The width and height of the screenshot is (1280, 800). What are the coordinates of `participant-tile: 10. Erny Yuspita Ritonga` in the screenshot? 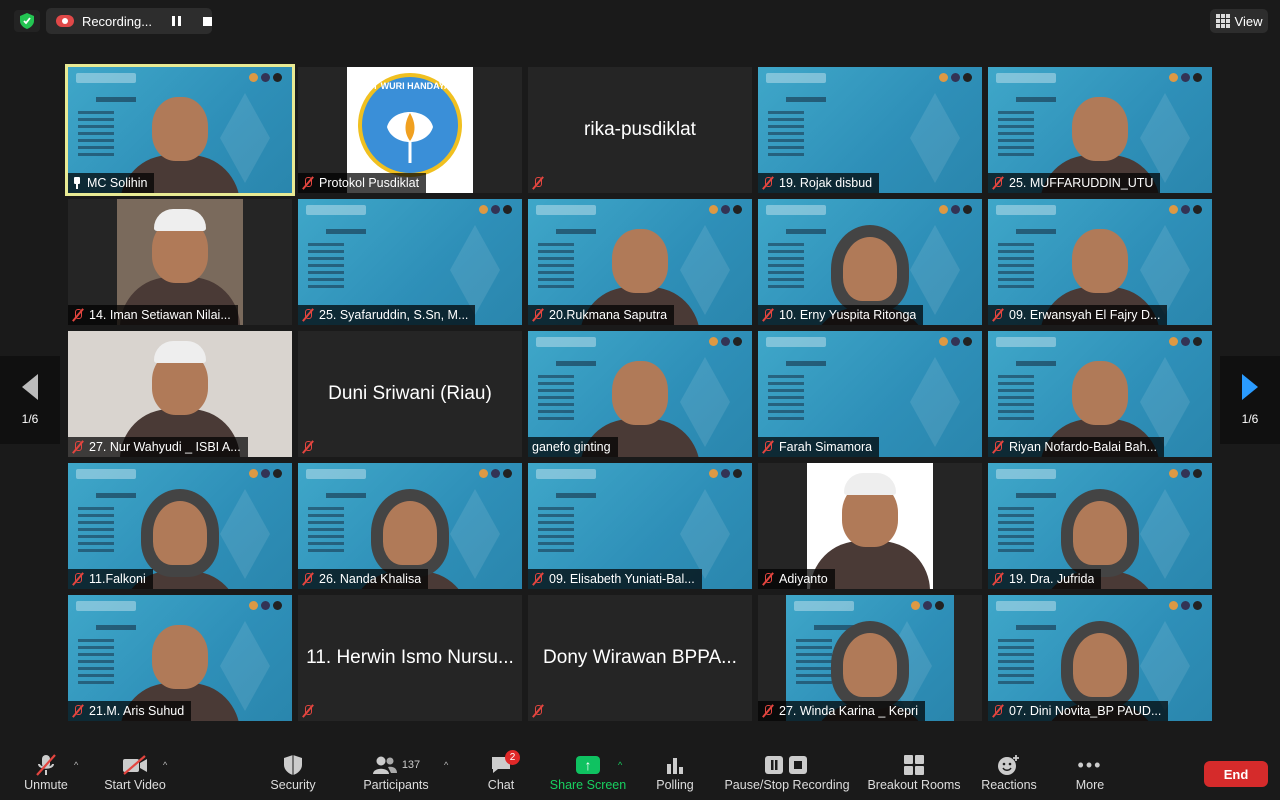 It's located at (870, 262).